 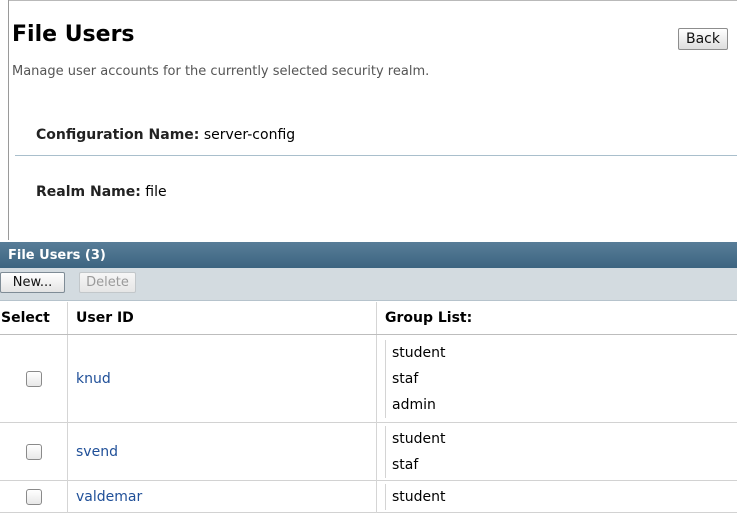 I want to click on group-list: student staf admin, so click(x=560, y=378).